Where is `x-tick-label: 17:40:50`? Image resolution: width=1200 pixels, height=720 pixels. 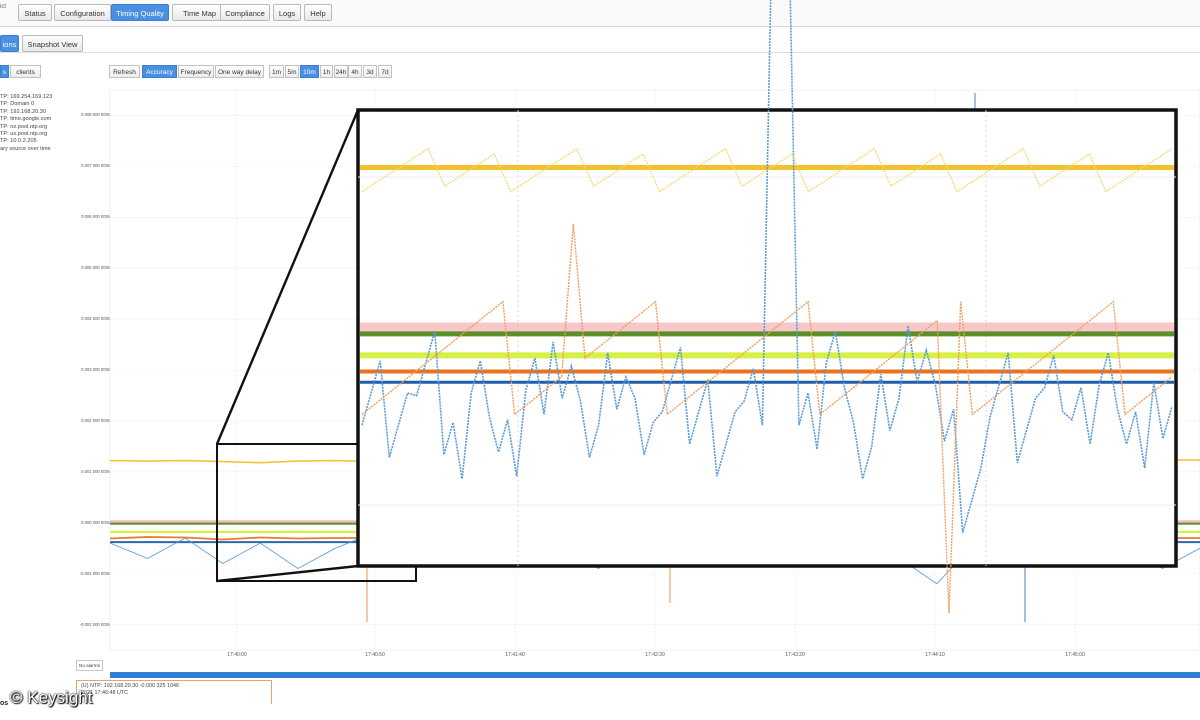
x-tick-label: 17:40:50 is located at coordinates (375, 655).